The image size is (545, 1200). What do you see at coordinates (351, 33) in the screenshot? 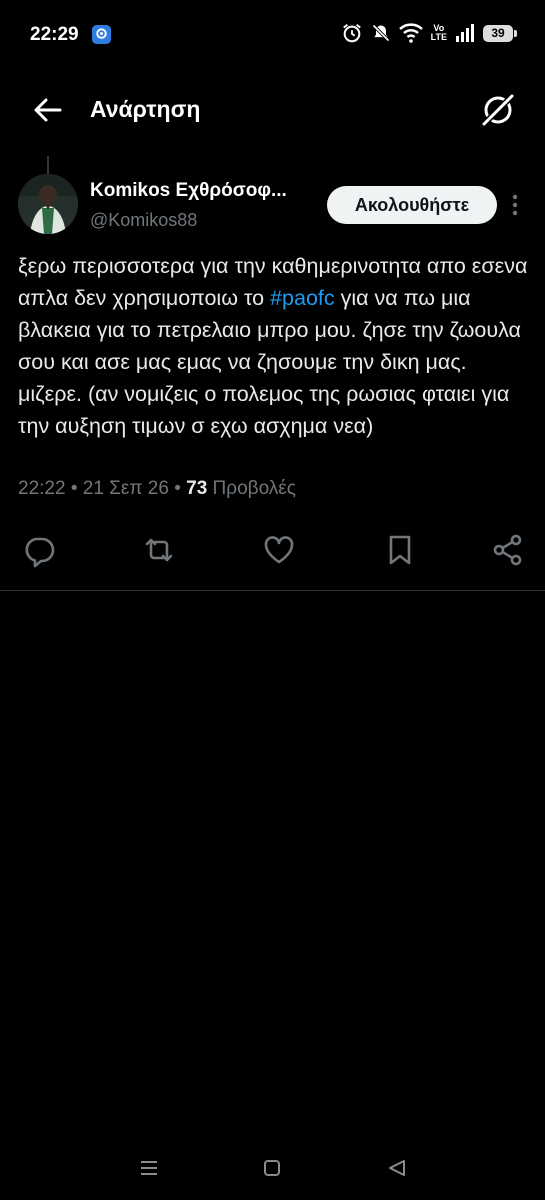
I see `alarm-icon` at bounding box center [351, 33].